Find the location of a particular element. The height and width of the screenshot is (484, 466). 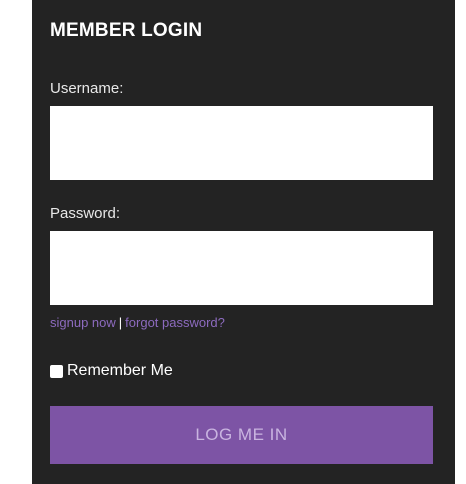

remember-me-option: Remember Me is located at coordinates (111, 371).